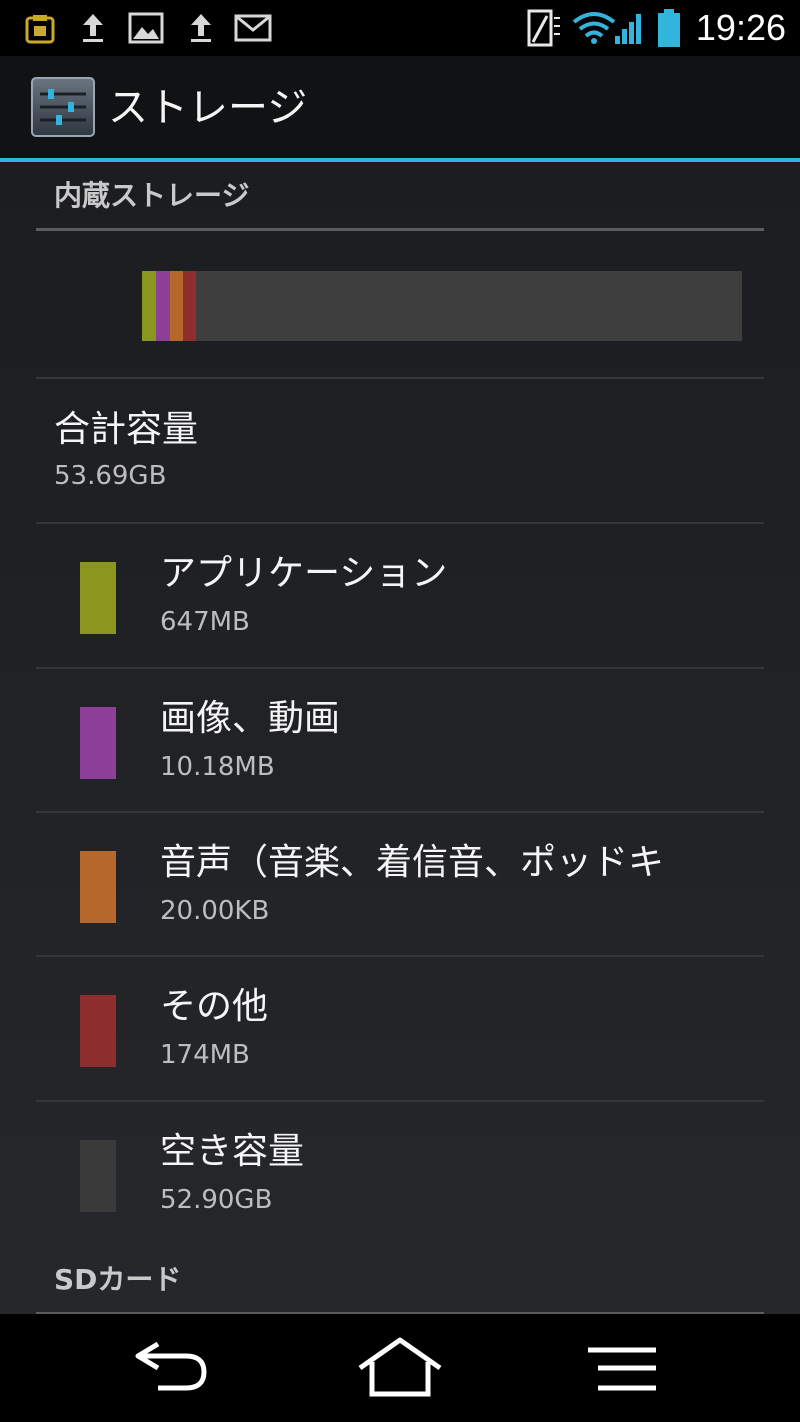  I want to click on total-capacity-label: 合計容量, so click(126, 429).